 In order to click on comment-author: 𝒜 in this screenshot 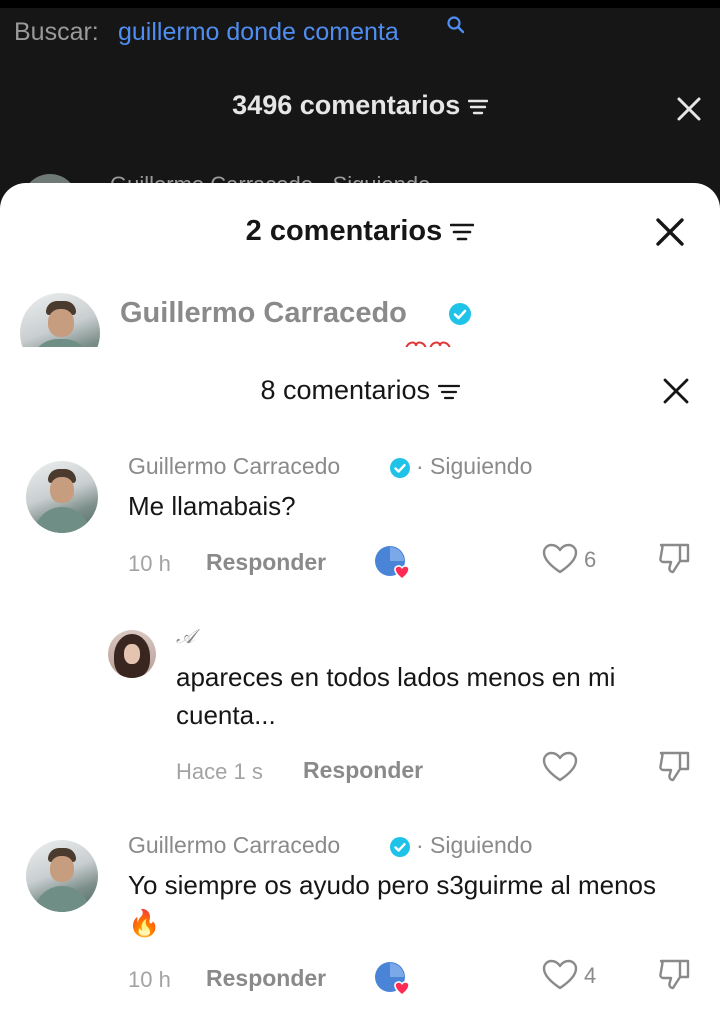, I will do `click(185, 637)`.